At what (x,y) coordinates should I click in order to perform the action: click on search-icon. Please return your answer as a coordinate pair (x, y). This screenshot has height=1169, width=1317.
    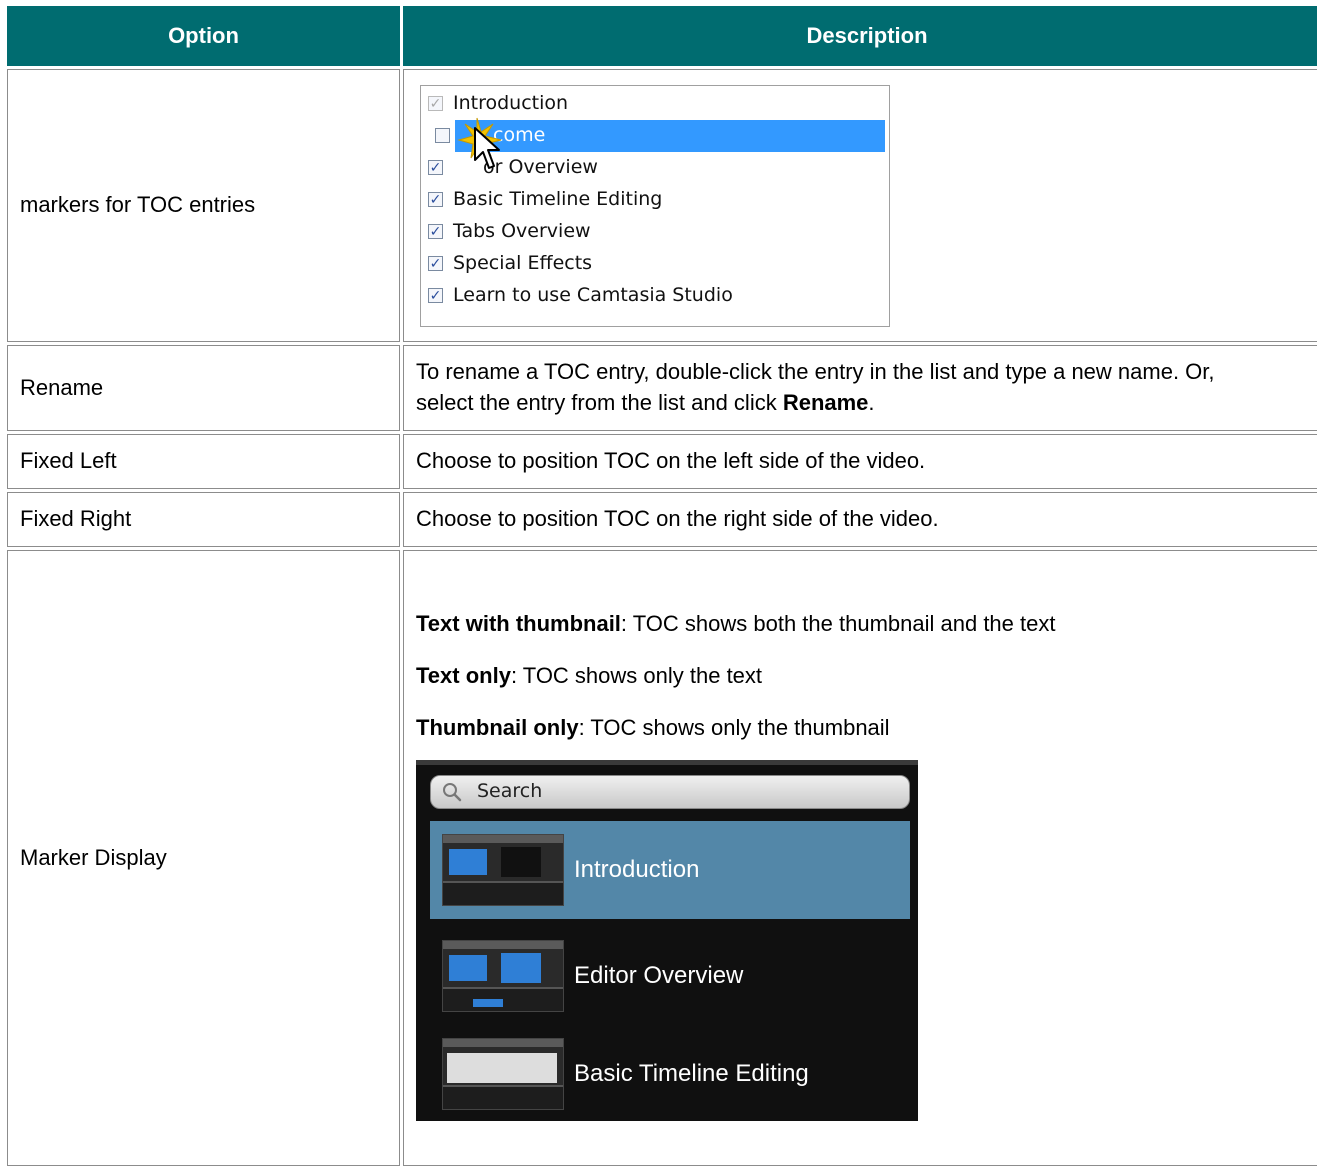
    Looking at the image, I should click on (452, 791).